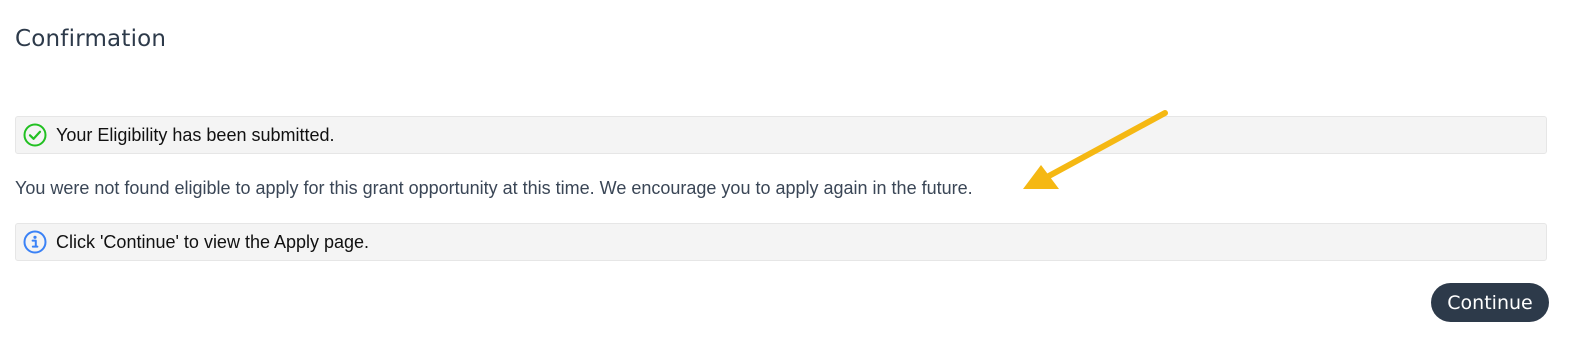  I want to click on success-banner: Your Eligibility has been submitted., so click(781, 135).